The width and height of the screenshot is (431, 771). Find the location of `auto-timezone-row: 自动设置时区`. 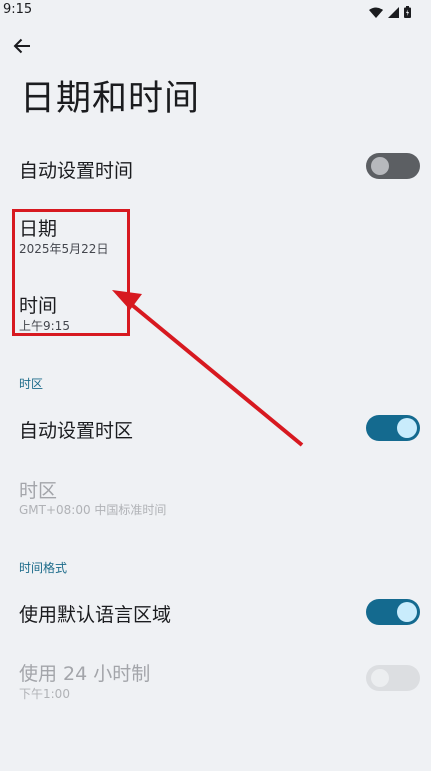

auto-timezone-row: 自动设置时区 is located at coordinates (215, 428).